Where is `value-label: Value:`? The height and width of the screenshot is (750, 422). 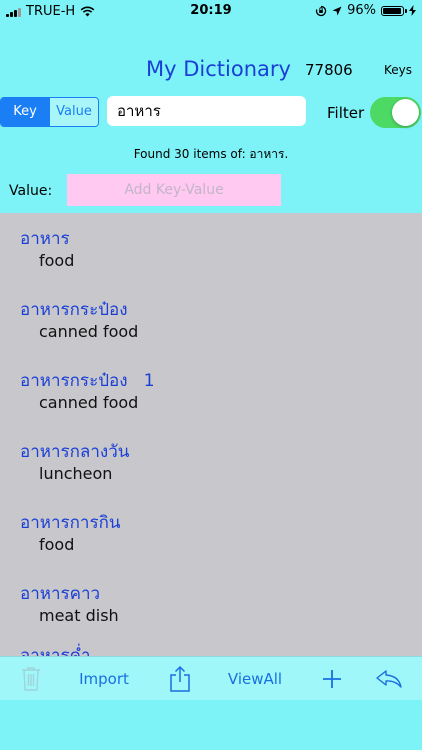
value-label: Value: is located at coordinates (31, 191).